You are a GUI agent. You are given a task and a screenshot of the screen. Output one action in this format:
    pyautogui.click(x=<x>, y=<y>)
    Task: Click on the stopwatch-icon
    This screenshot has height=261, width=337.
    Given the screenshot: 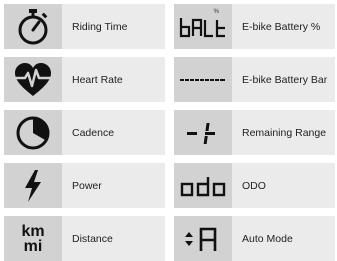 What is the action you would take?
    pyautogui.click(x=33, y=26)
    